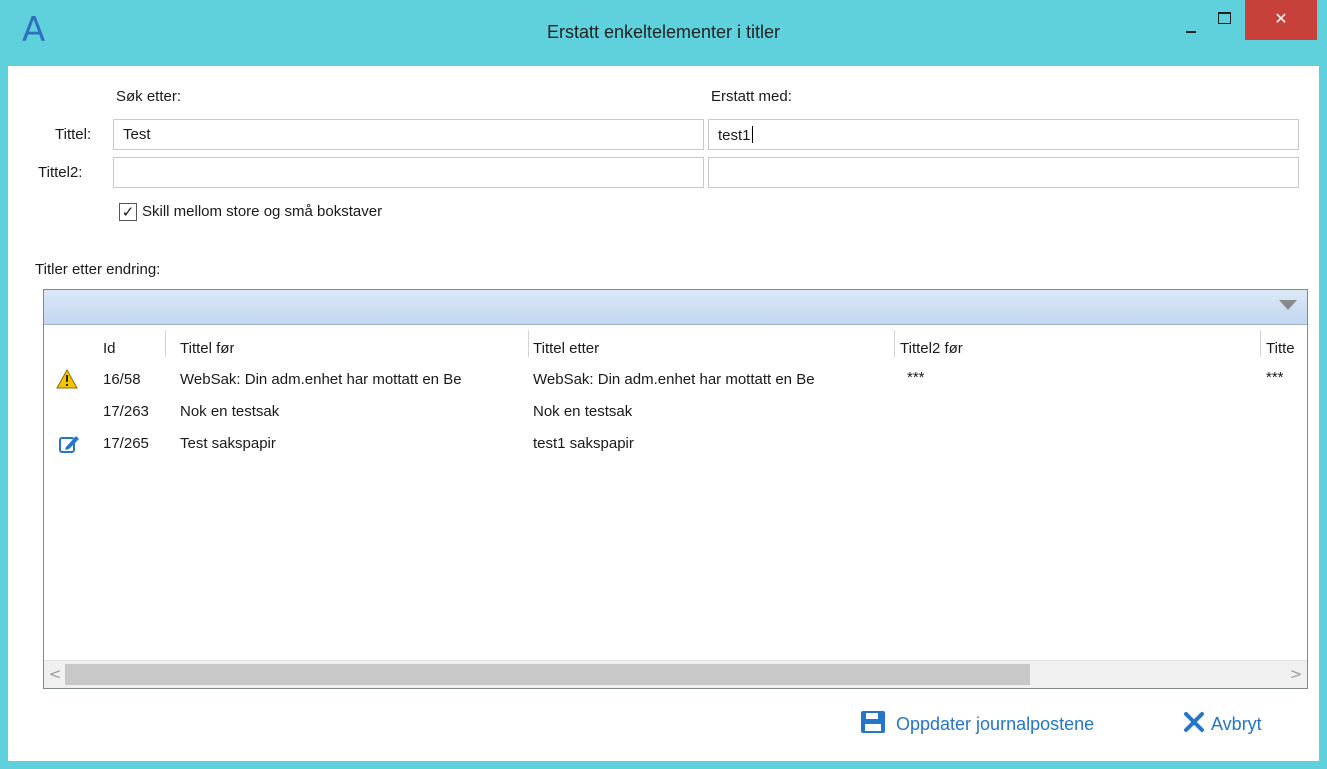  Describe the element at coordinates (873, 724) in the screenshot. I see `save-icon` at that location.